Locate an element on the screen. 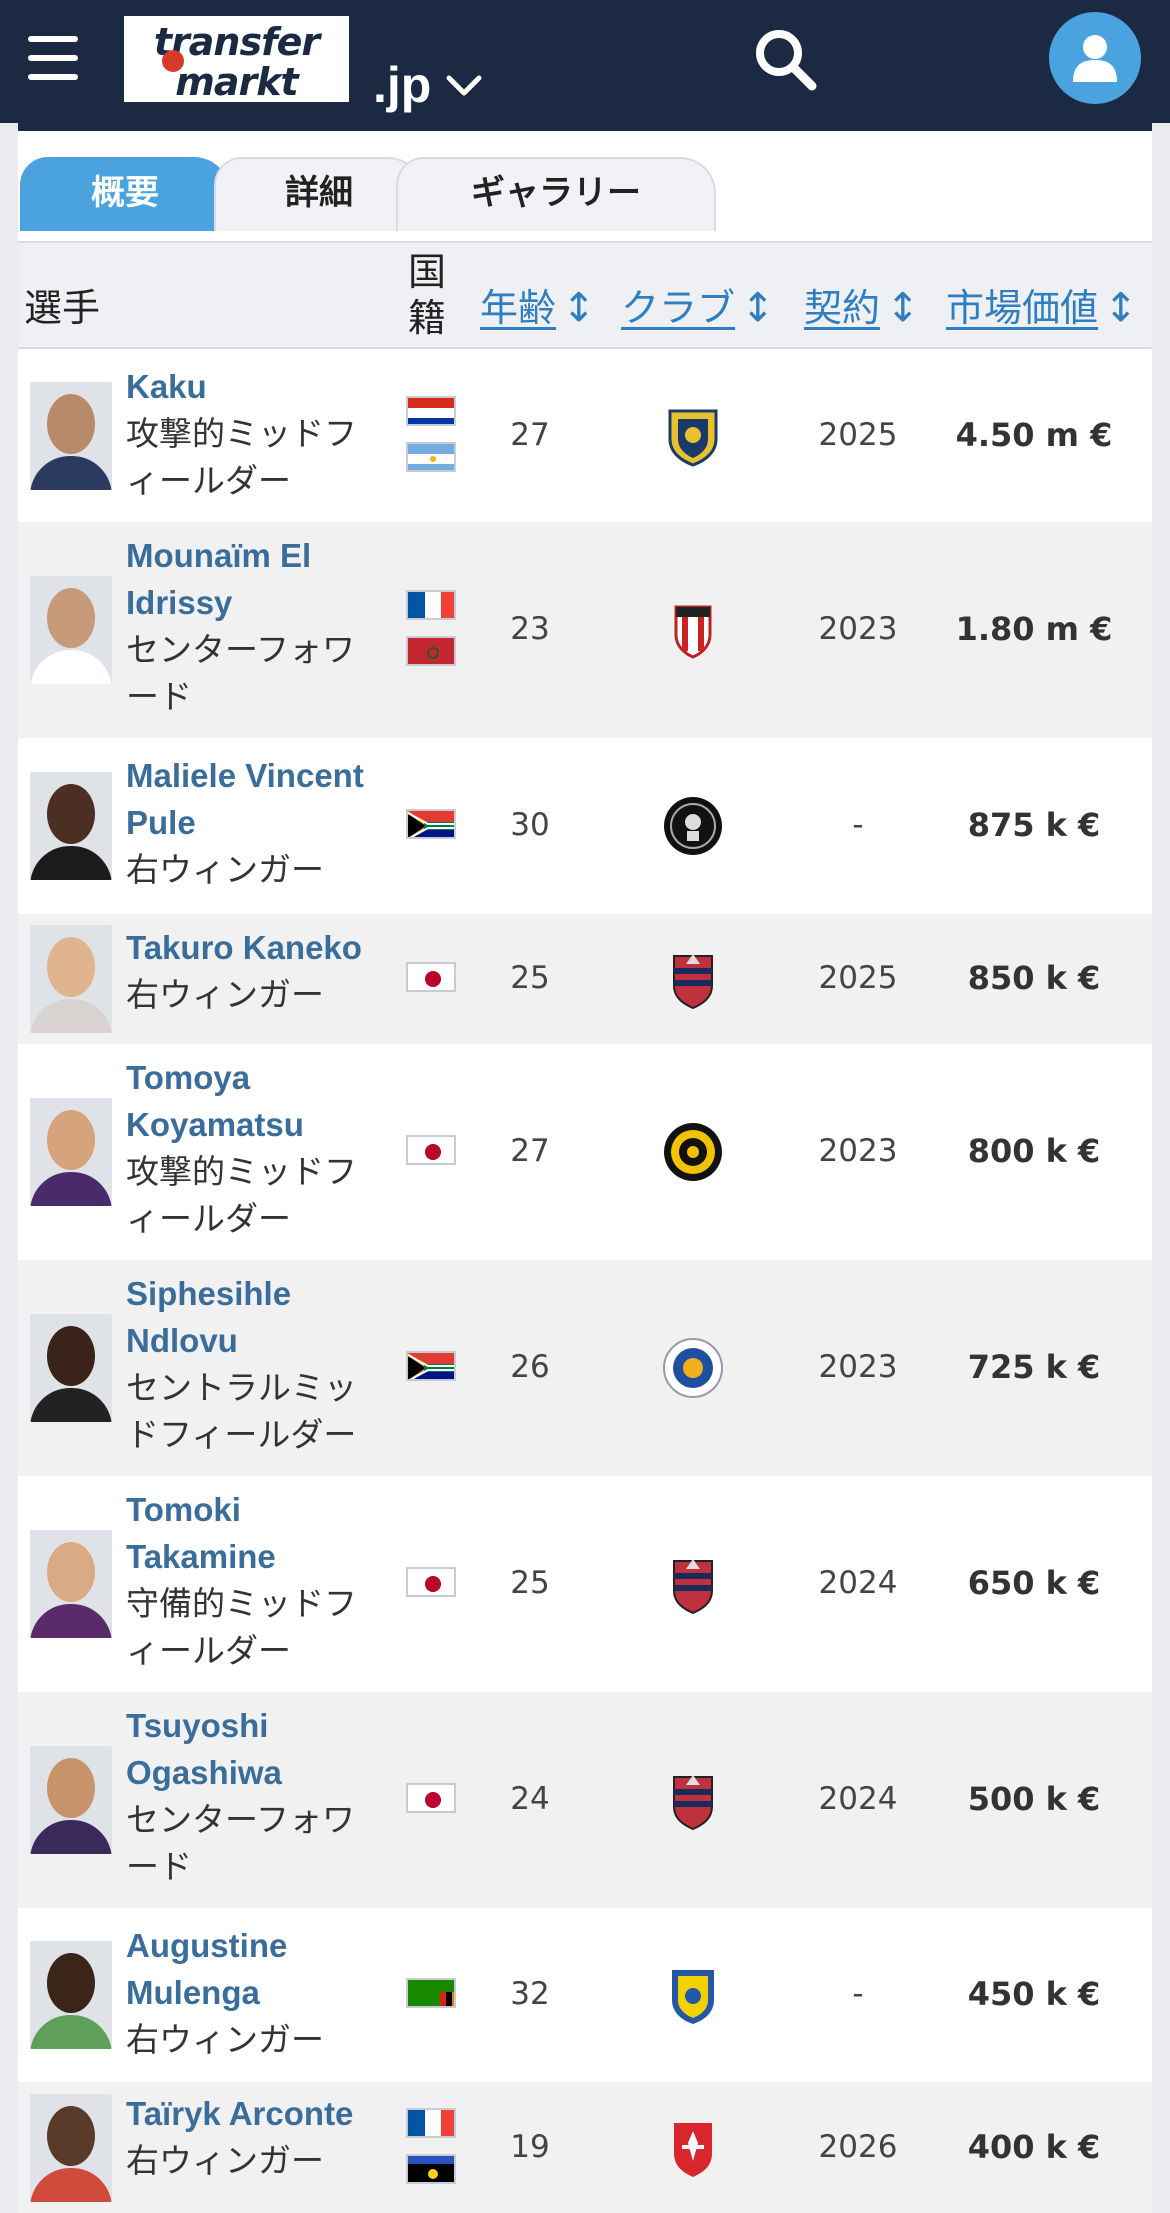  player-name-link: Augustine Mulenga is located at coordinates (256, 1969).